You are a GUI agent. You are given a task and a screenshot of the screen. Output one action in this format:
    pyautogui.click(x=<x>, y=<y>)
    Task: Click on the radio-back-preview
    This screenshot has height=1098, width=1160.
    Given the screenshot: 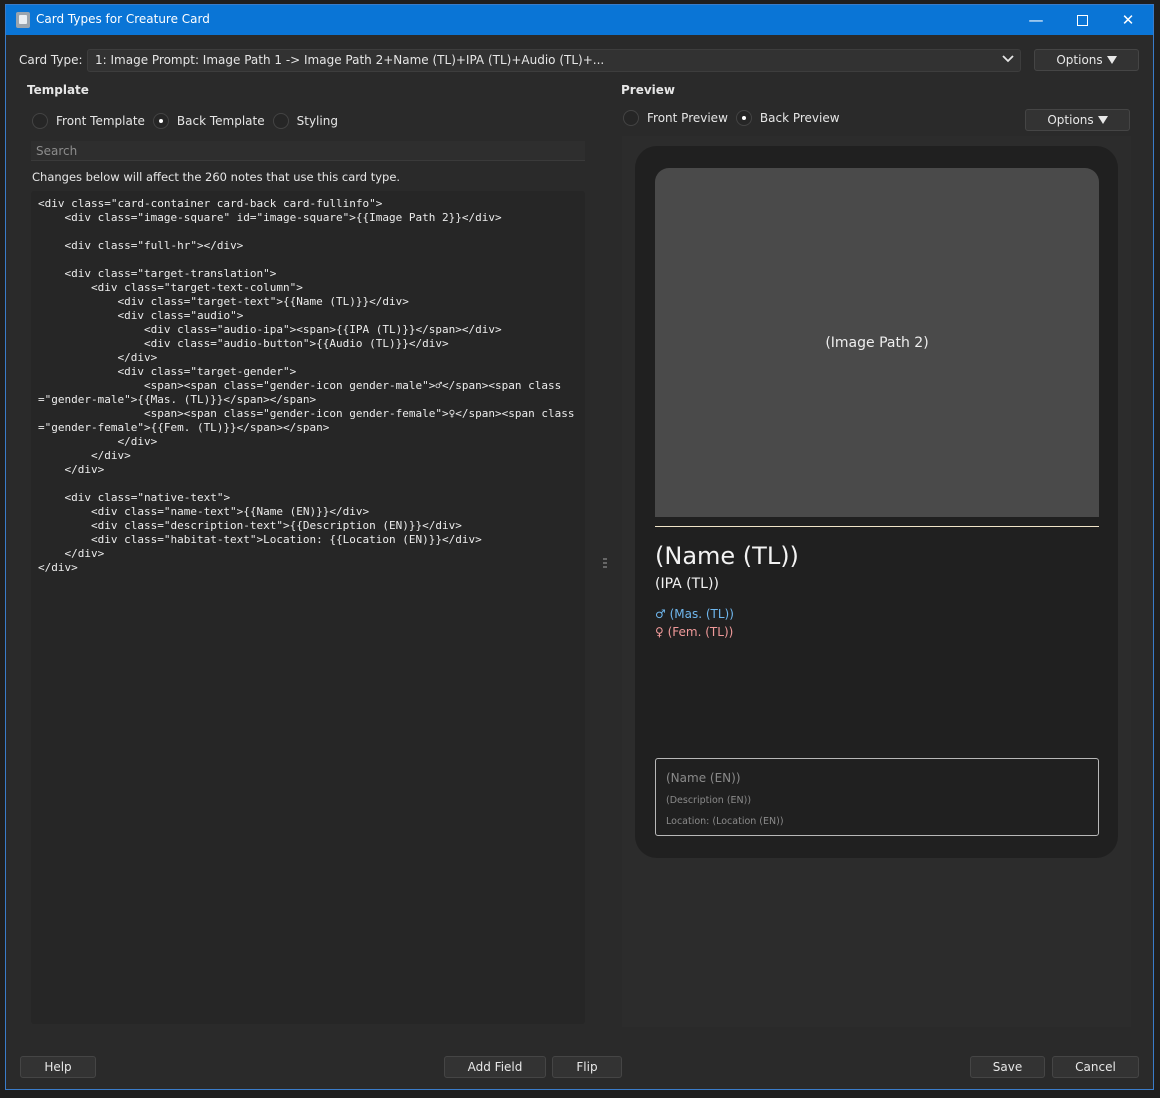 What is the action you would take?
    pyautogui.click(x=743, y=118)
    